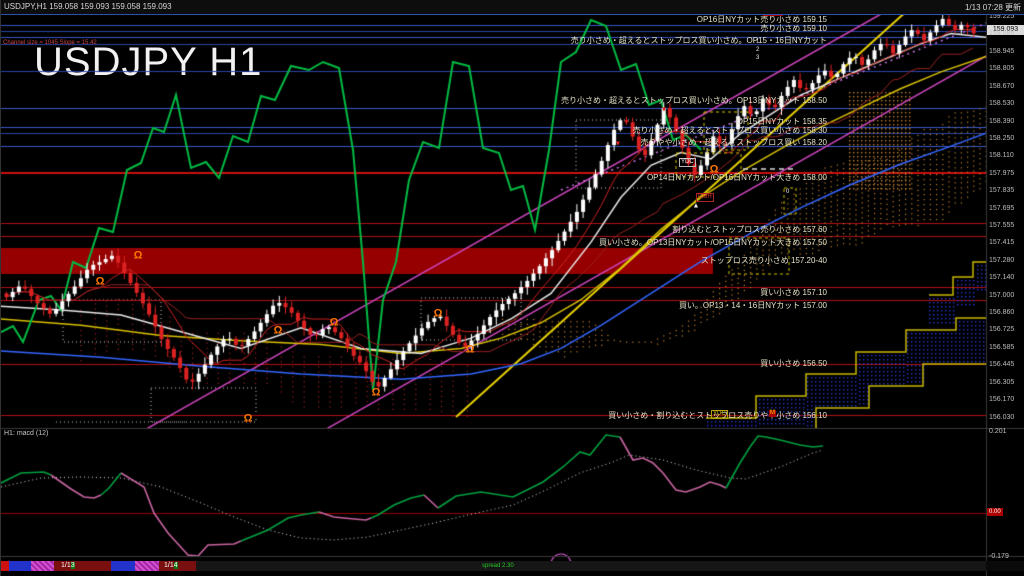  I want to click on session-bar: 1/13 1/14 spread 2.30, so click(512, 566).